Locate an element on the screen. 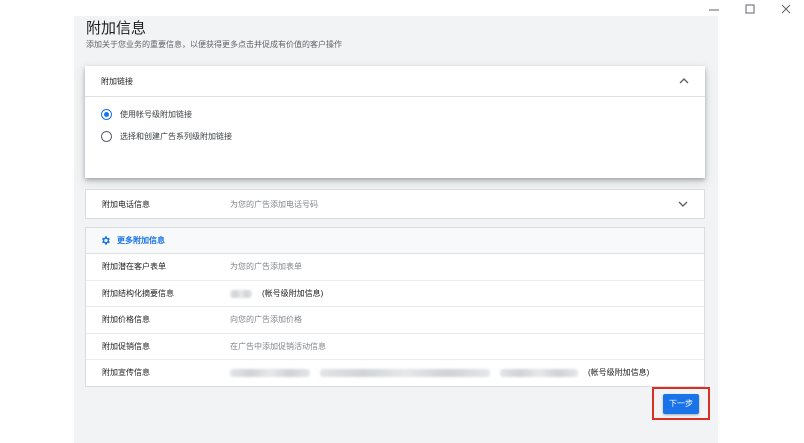 This screenshot has height=443, width=804. call-label: 附加电话信息 is located at coordinates (126, 204).